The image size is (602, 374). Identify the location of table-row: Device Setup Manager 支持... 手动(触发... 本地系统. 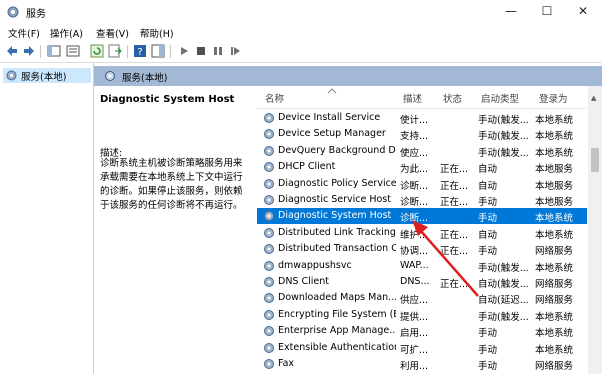
(422, 134).